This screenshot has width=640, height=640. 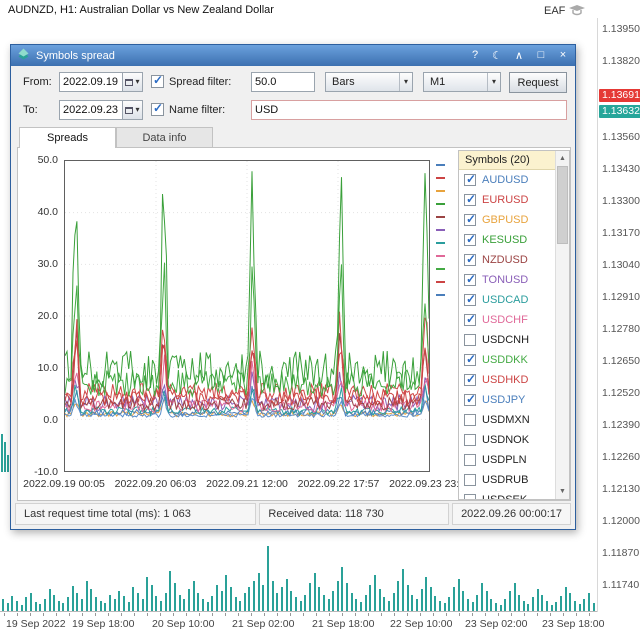 I want to click on name-filter-input, so click(x=409, y=110).